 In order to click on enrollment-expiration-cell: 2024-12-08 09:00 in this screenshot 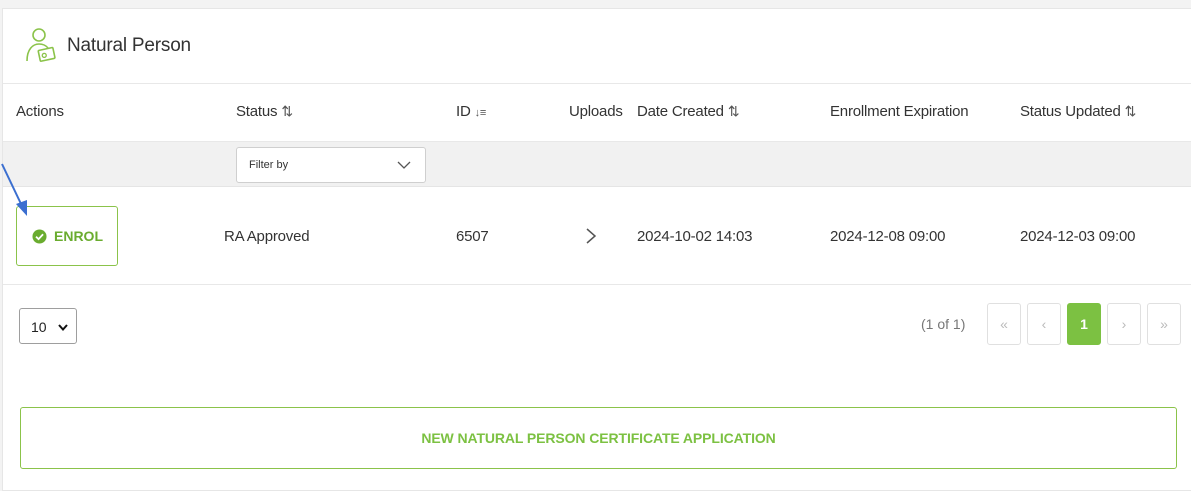, I will do `click(888, 236)`.